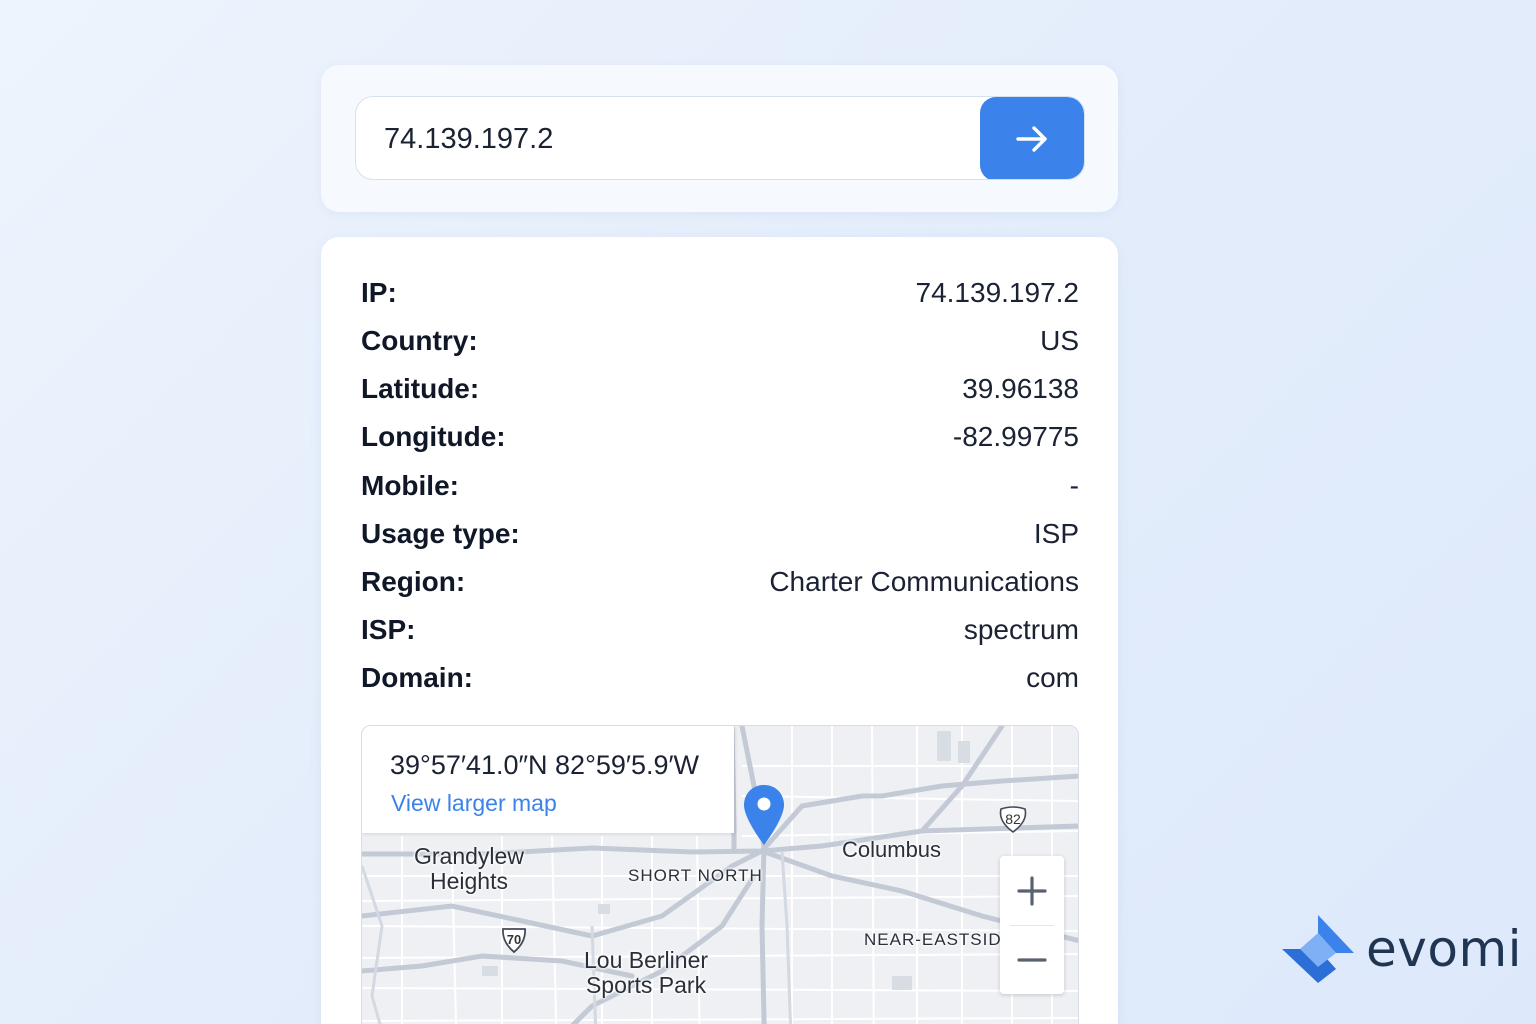  Describe the element at coordinates (720, 582) in the screenshot. I see `info-row-region: Region: Charter Communications` at that location.